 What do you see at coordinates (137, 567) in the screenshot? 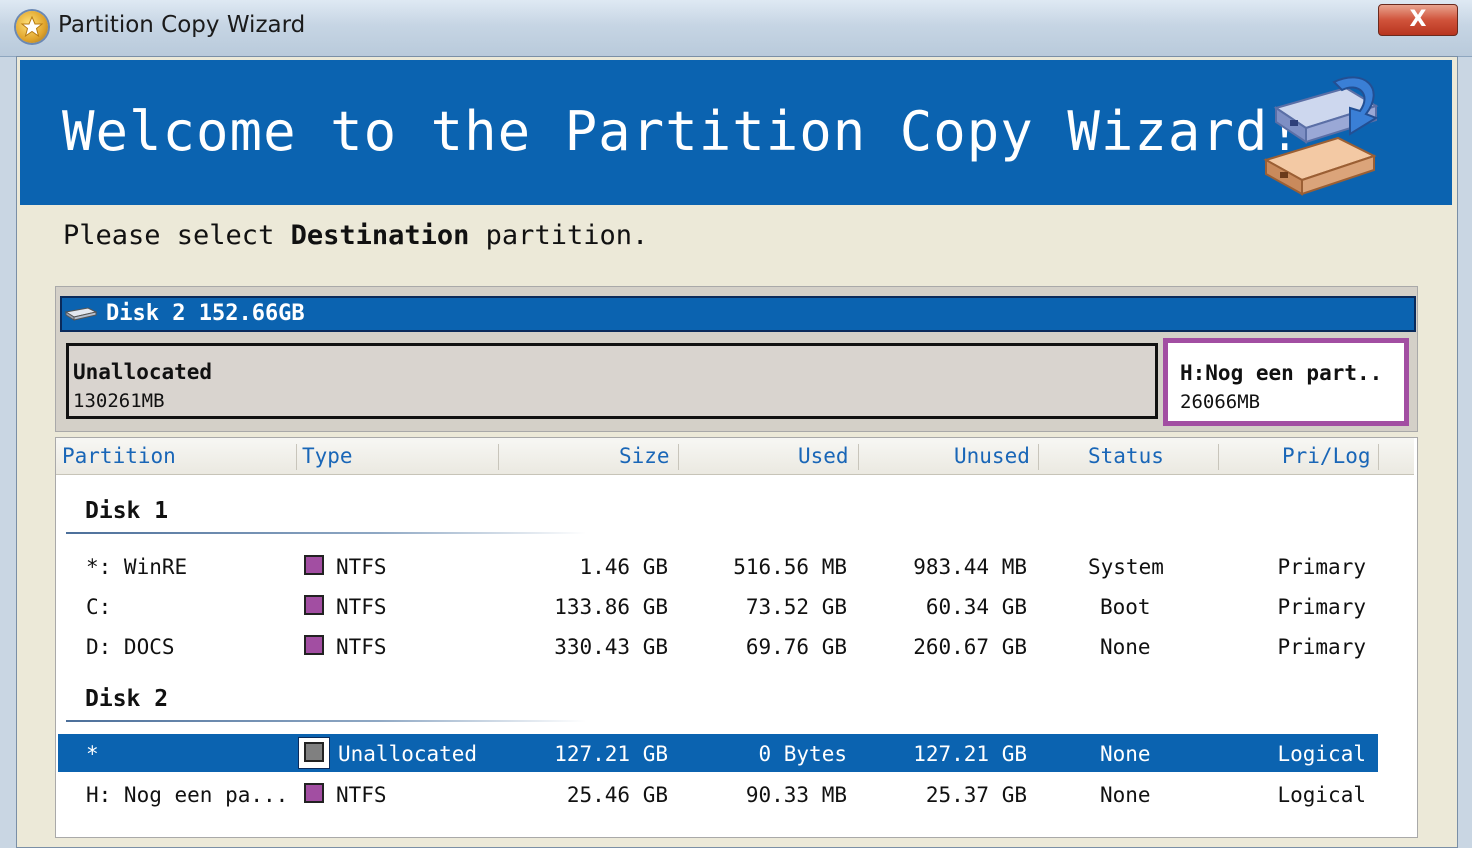
I see `cell-partition: *: WinRE` at bounding box center [137, 567].